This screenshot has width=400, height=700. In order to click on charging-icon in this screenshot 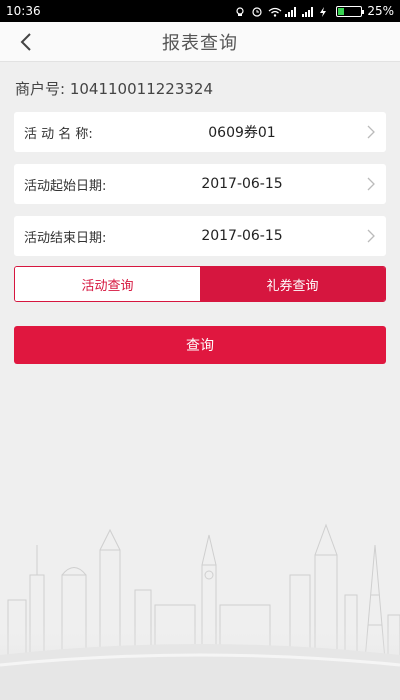, I will do `click(325, 11)`.